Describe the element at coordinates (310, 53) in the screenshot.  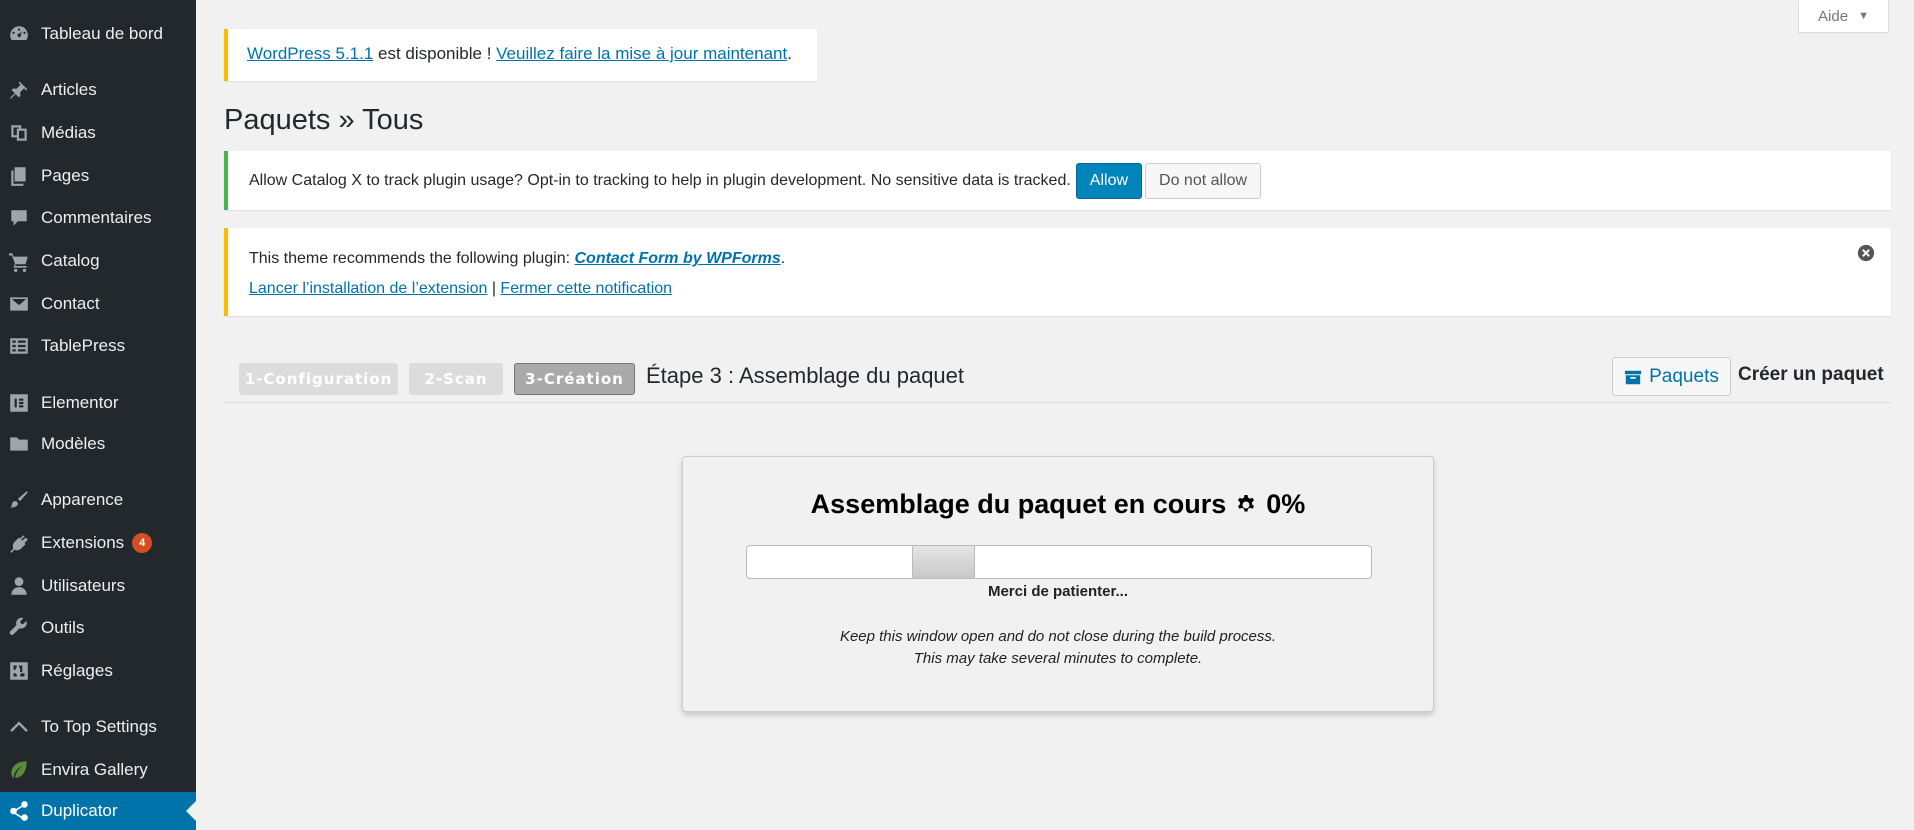
I see `wordpress-version-link: WordPress 5.1.1` at that location.